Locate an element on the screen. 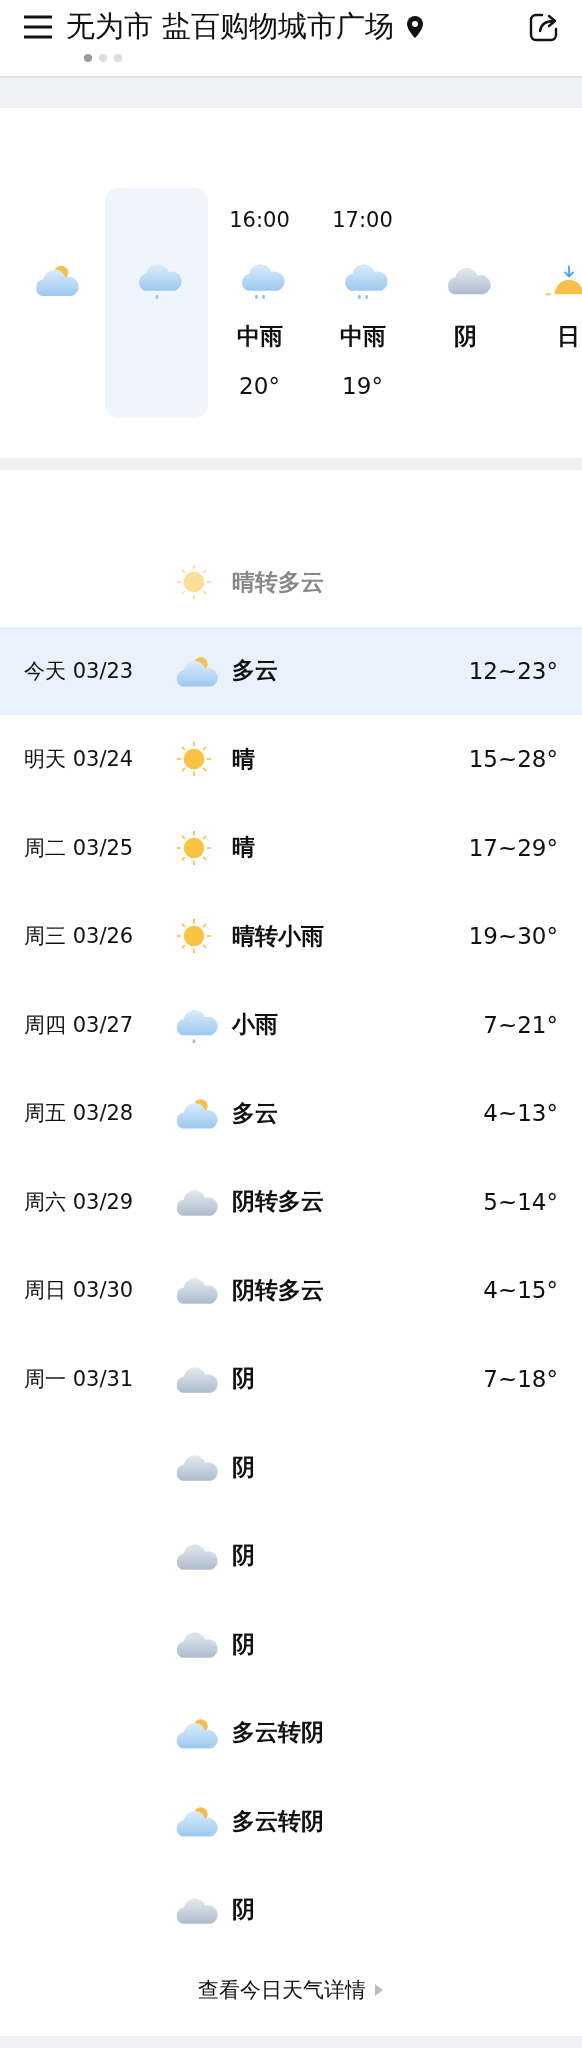  day-temperature: 7~18° is located at coordinates (520, 1378).